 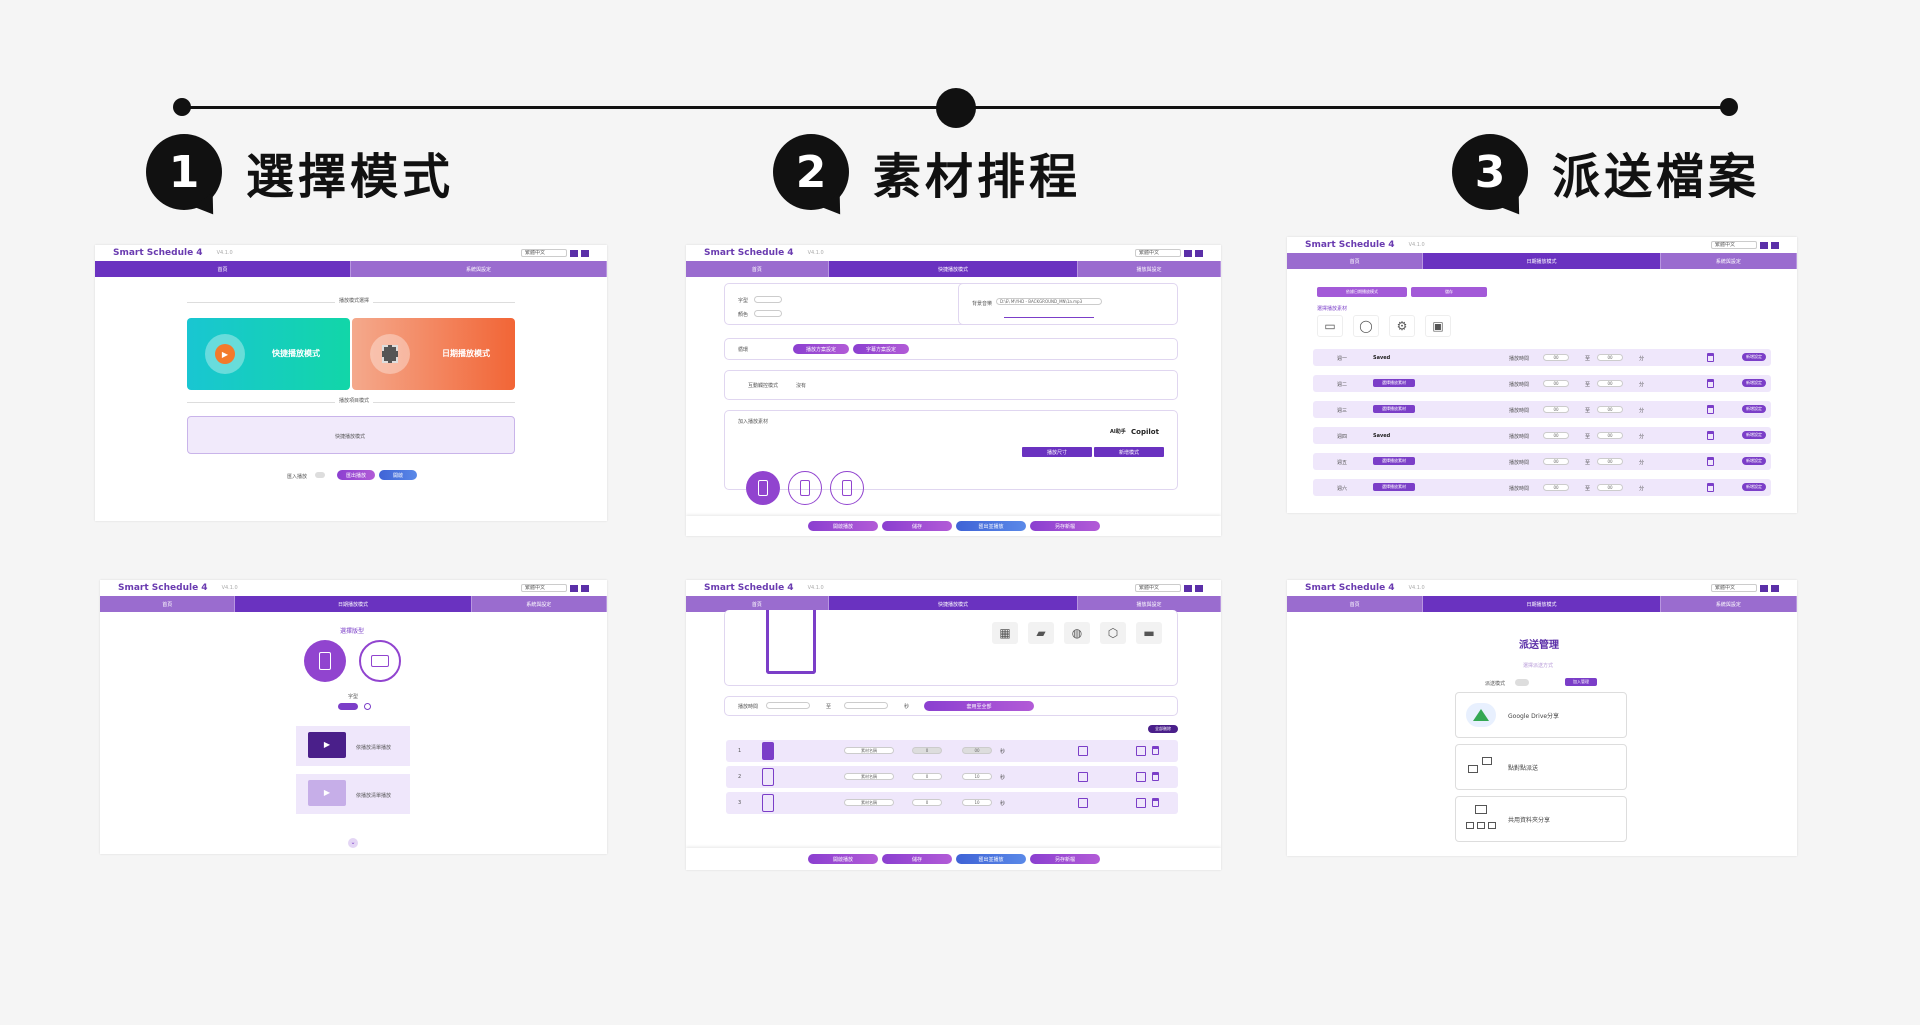 What do you see at coordinates (1163, 729) in the screenshot?
I see `delete-all-button: 全部刪除` at bounding box center [1163, 729].